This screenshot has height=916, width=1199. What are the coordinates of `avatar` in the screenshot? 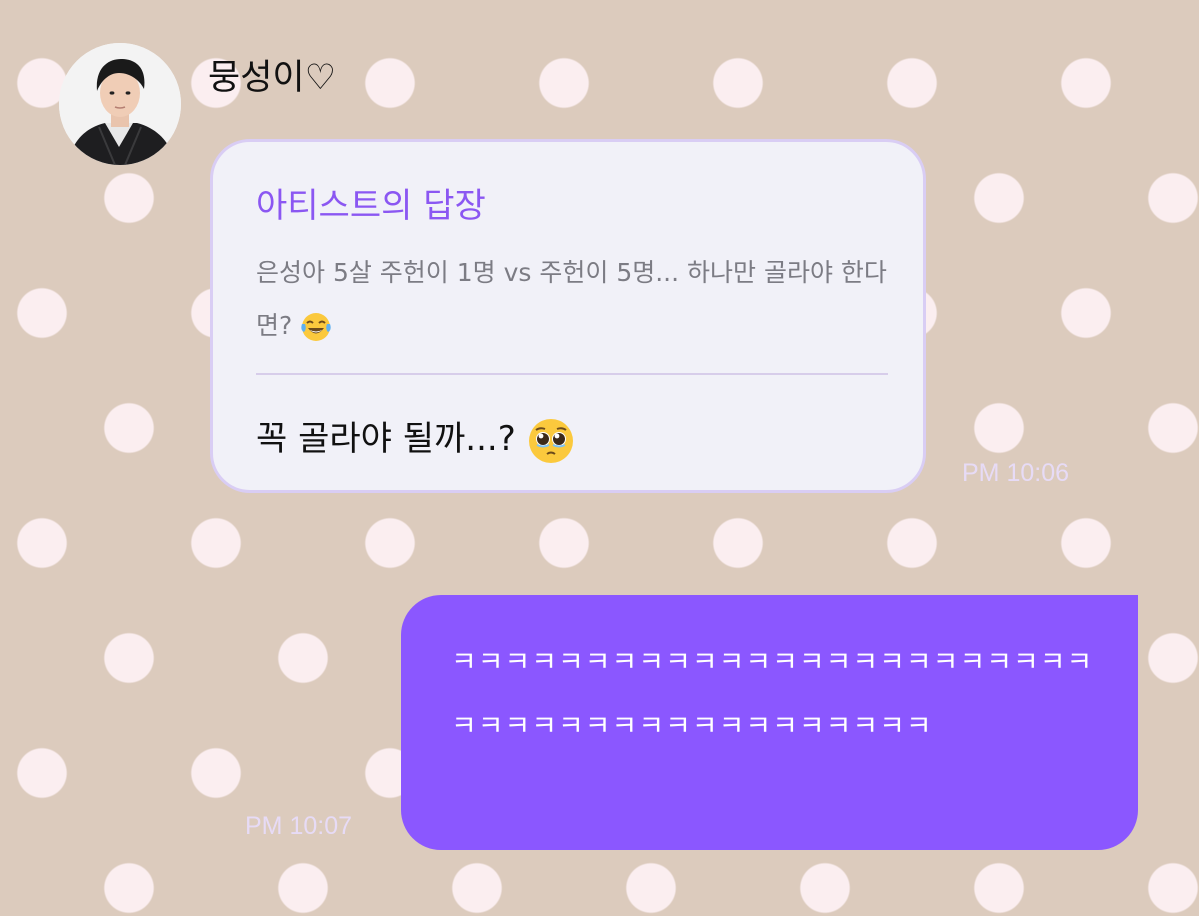 It's located at (120, 104).